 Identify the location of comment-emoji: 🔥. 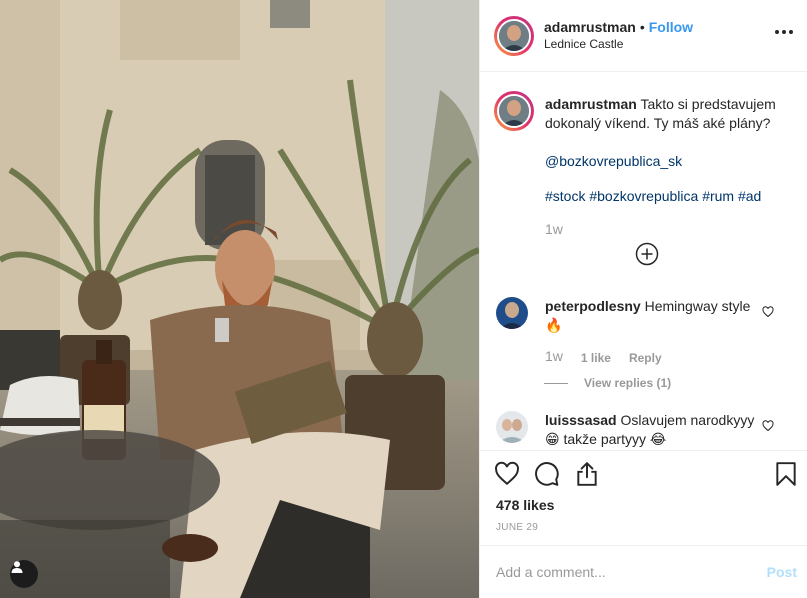
(554, 325).